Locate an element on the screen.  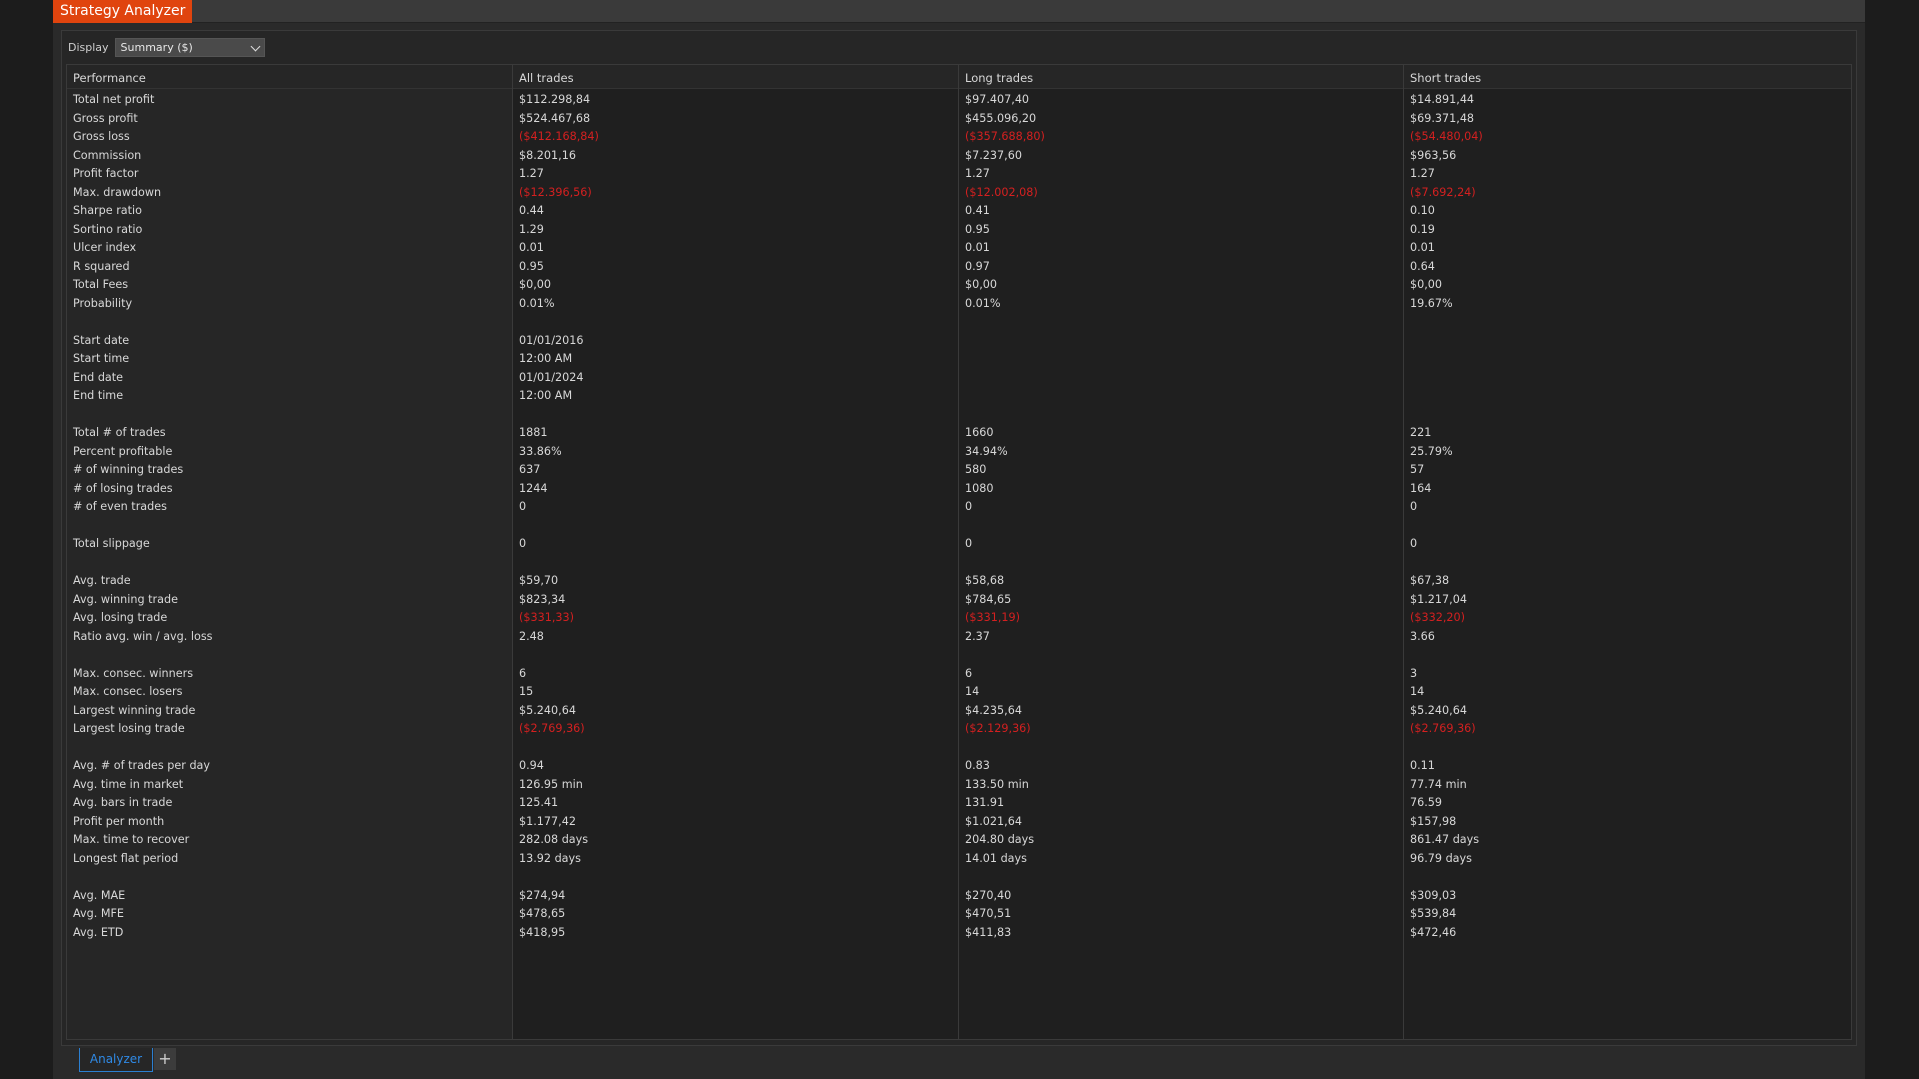
metric-value: 580 is located at coordinates (976, 469).